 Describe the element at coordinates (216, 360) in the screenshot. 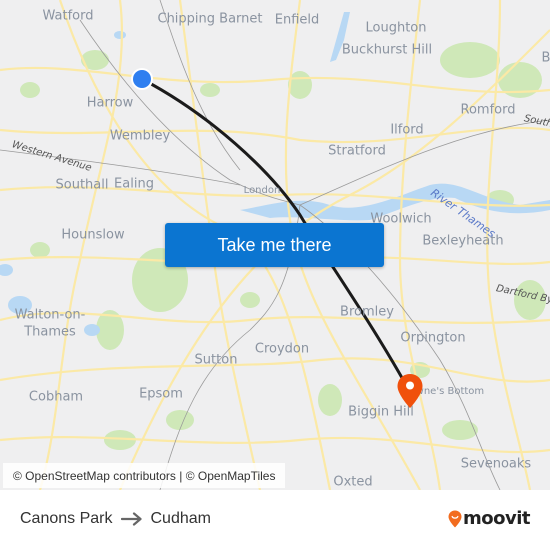

I see `place-label: Sutton` at that location.